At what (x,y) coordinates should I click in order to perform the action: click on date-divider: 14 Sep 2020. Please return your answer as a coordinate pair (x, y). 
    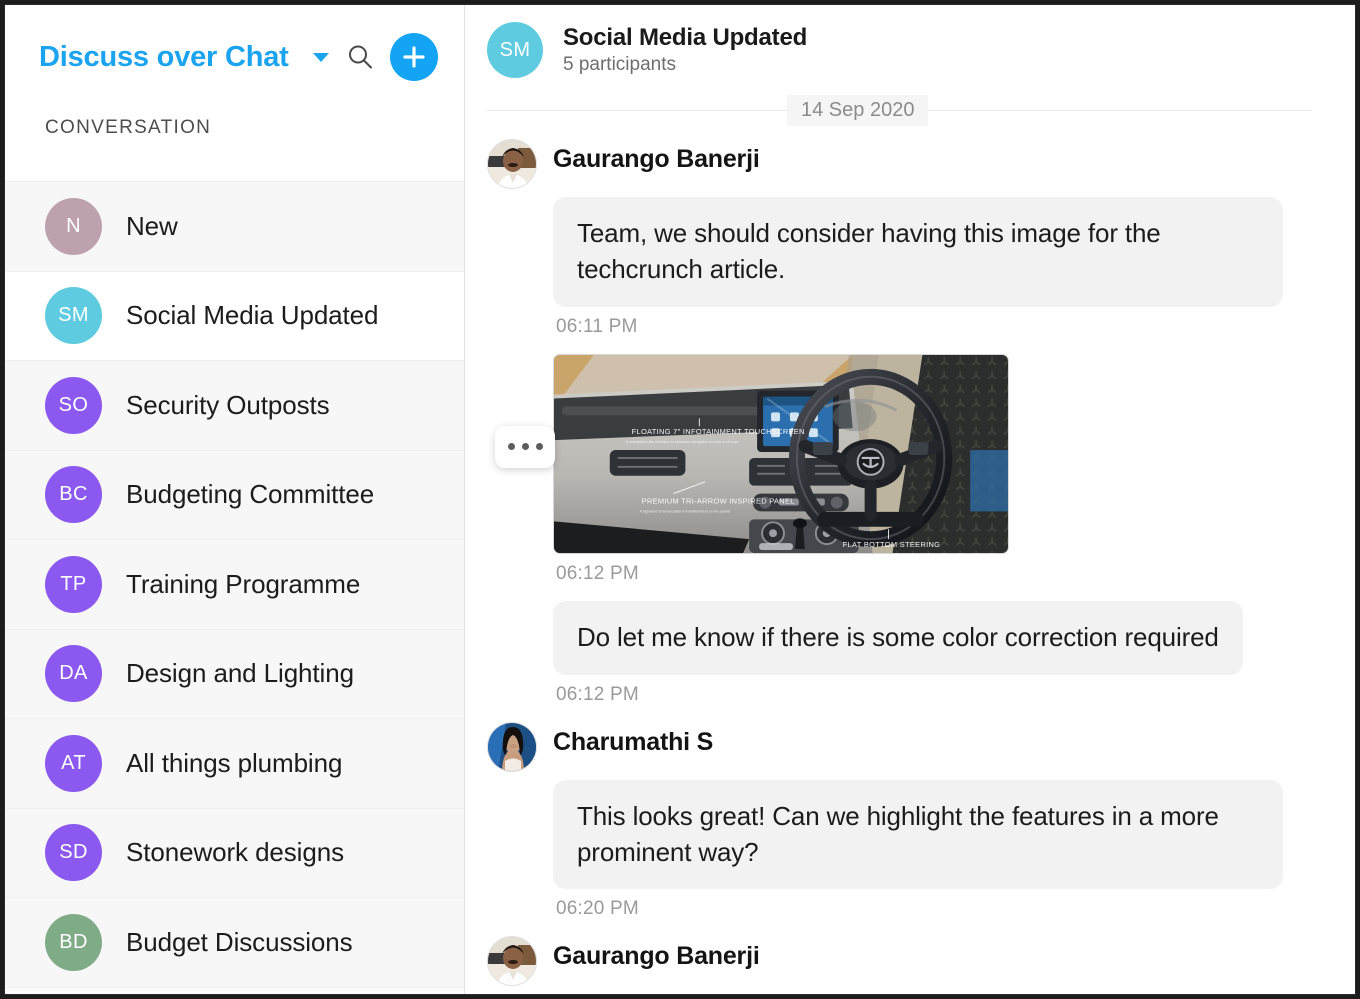
    Looking at the image, I should click on (910, 110).